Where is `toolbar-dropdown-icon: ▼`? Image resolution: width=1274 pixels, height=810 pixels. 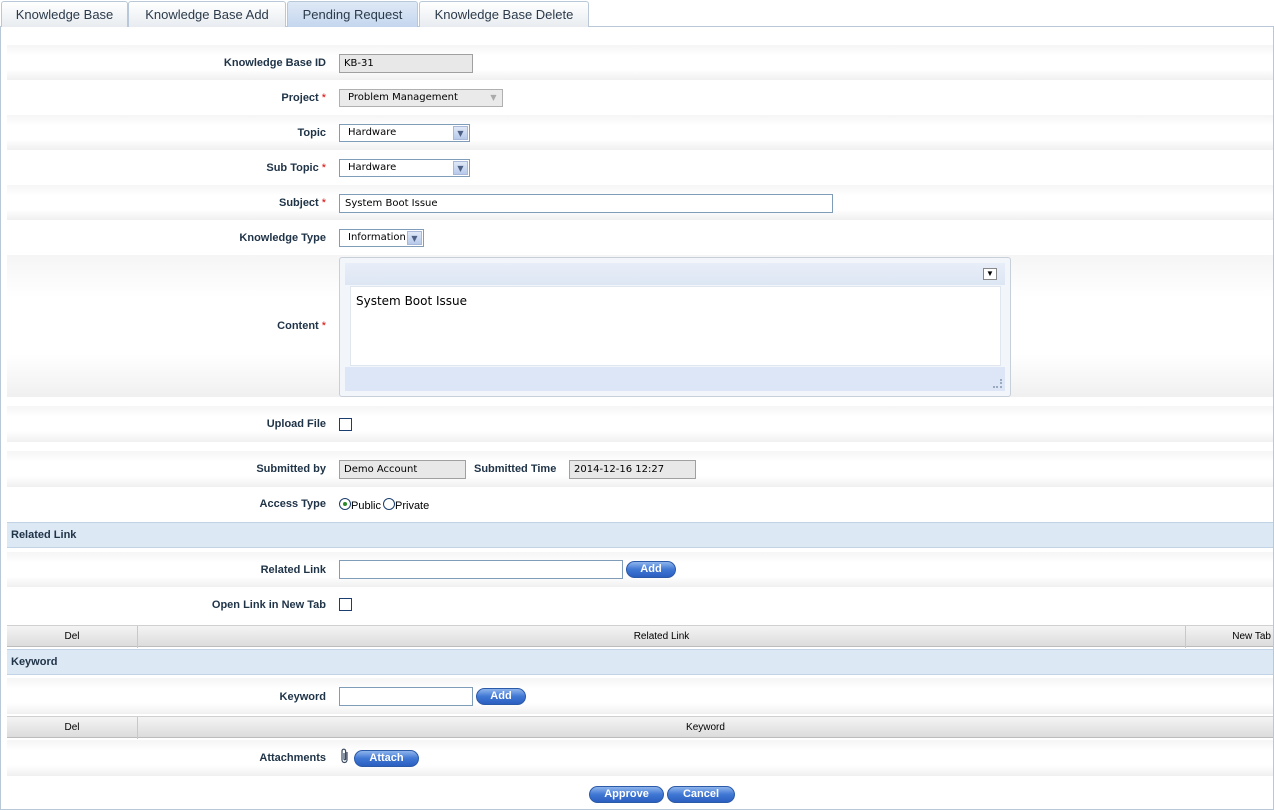
toolbar-dropdown-icon: ▼ is located at coordinates (990, 274).